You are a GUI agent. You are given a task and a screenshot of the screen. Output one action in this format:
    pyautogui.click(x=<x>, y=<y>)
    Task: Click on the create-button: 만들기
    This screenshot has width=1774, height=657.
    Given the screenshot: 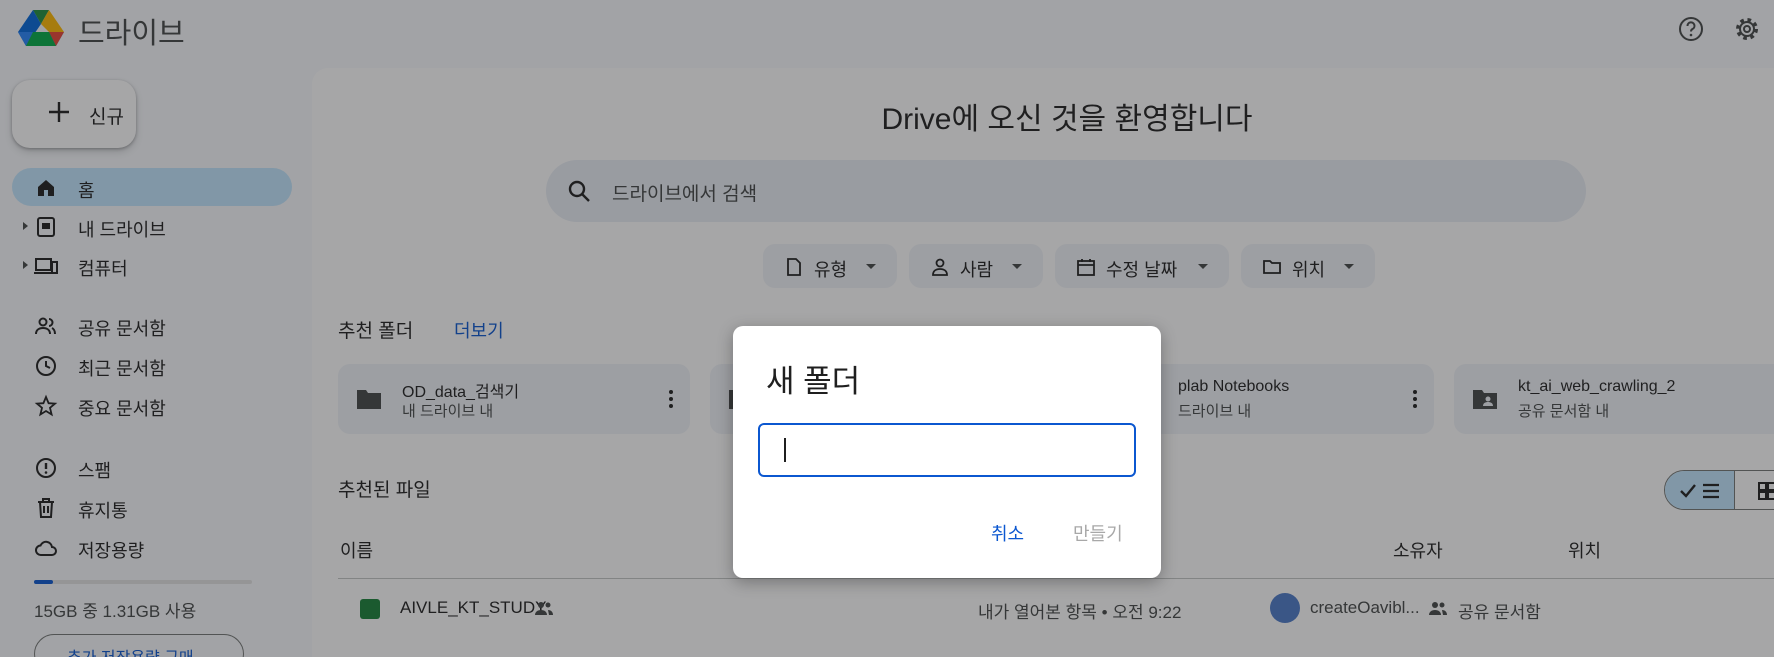 What is the action you would take?
    pyautogui.click(x=1098, y=533)
    